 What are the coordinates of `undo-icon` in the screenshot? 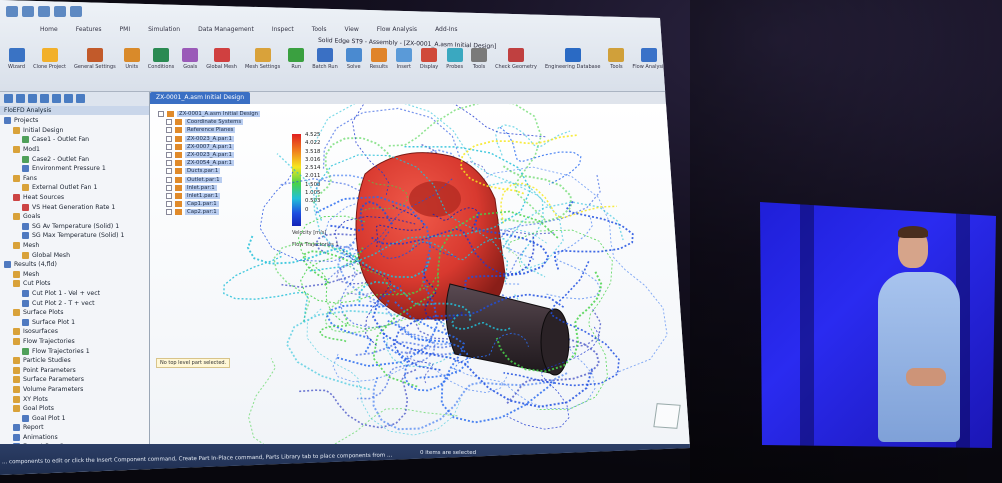 It's located at (44, 11).